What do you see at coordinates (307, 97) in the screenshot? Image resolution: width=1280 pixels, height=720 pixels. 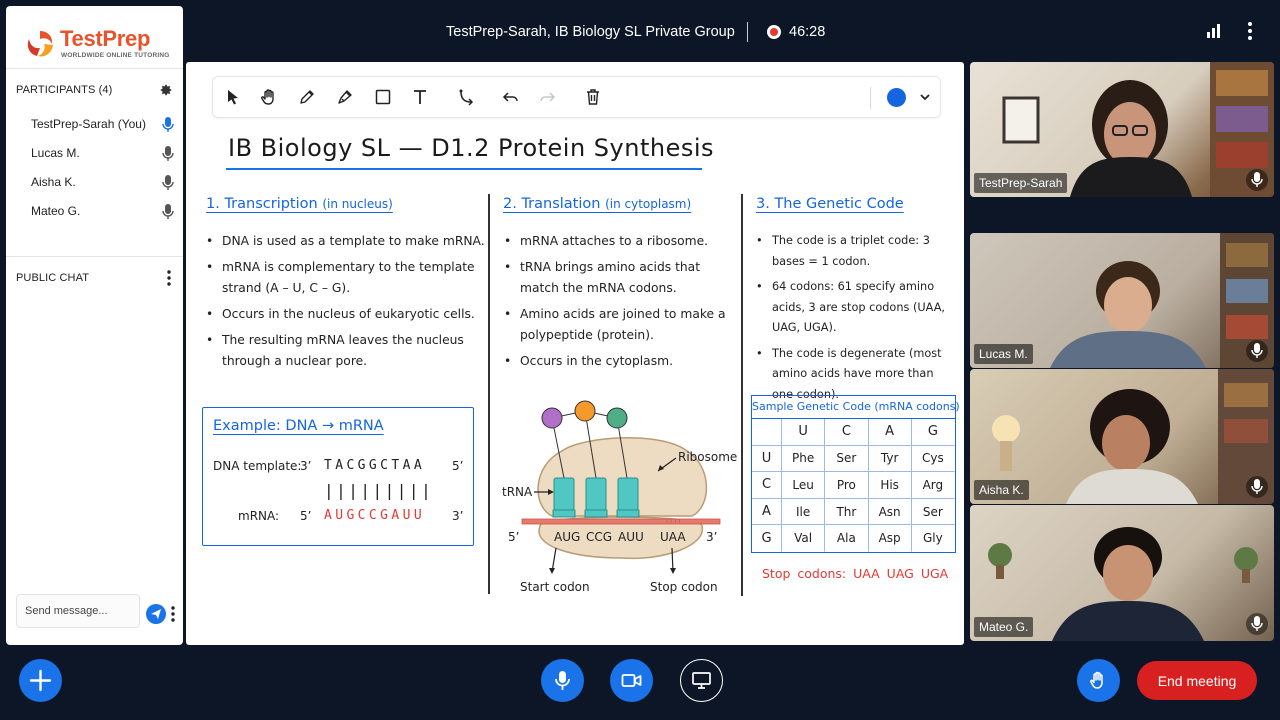 I see `pencil-icon` at bounding box center [307, 97].